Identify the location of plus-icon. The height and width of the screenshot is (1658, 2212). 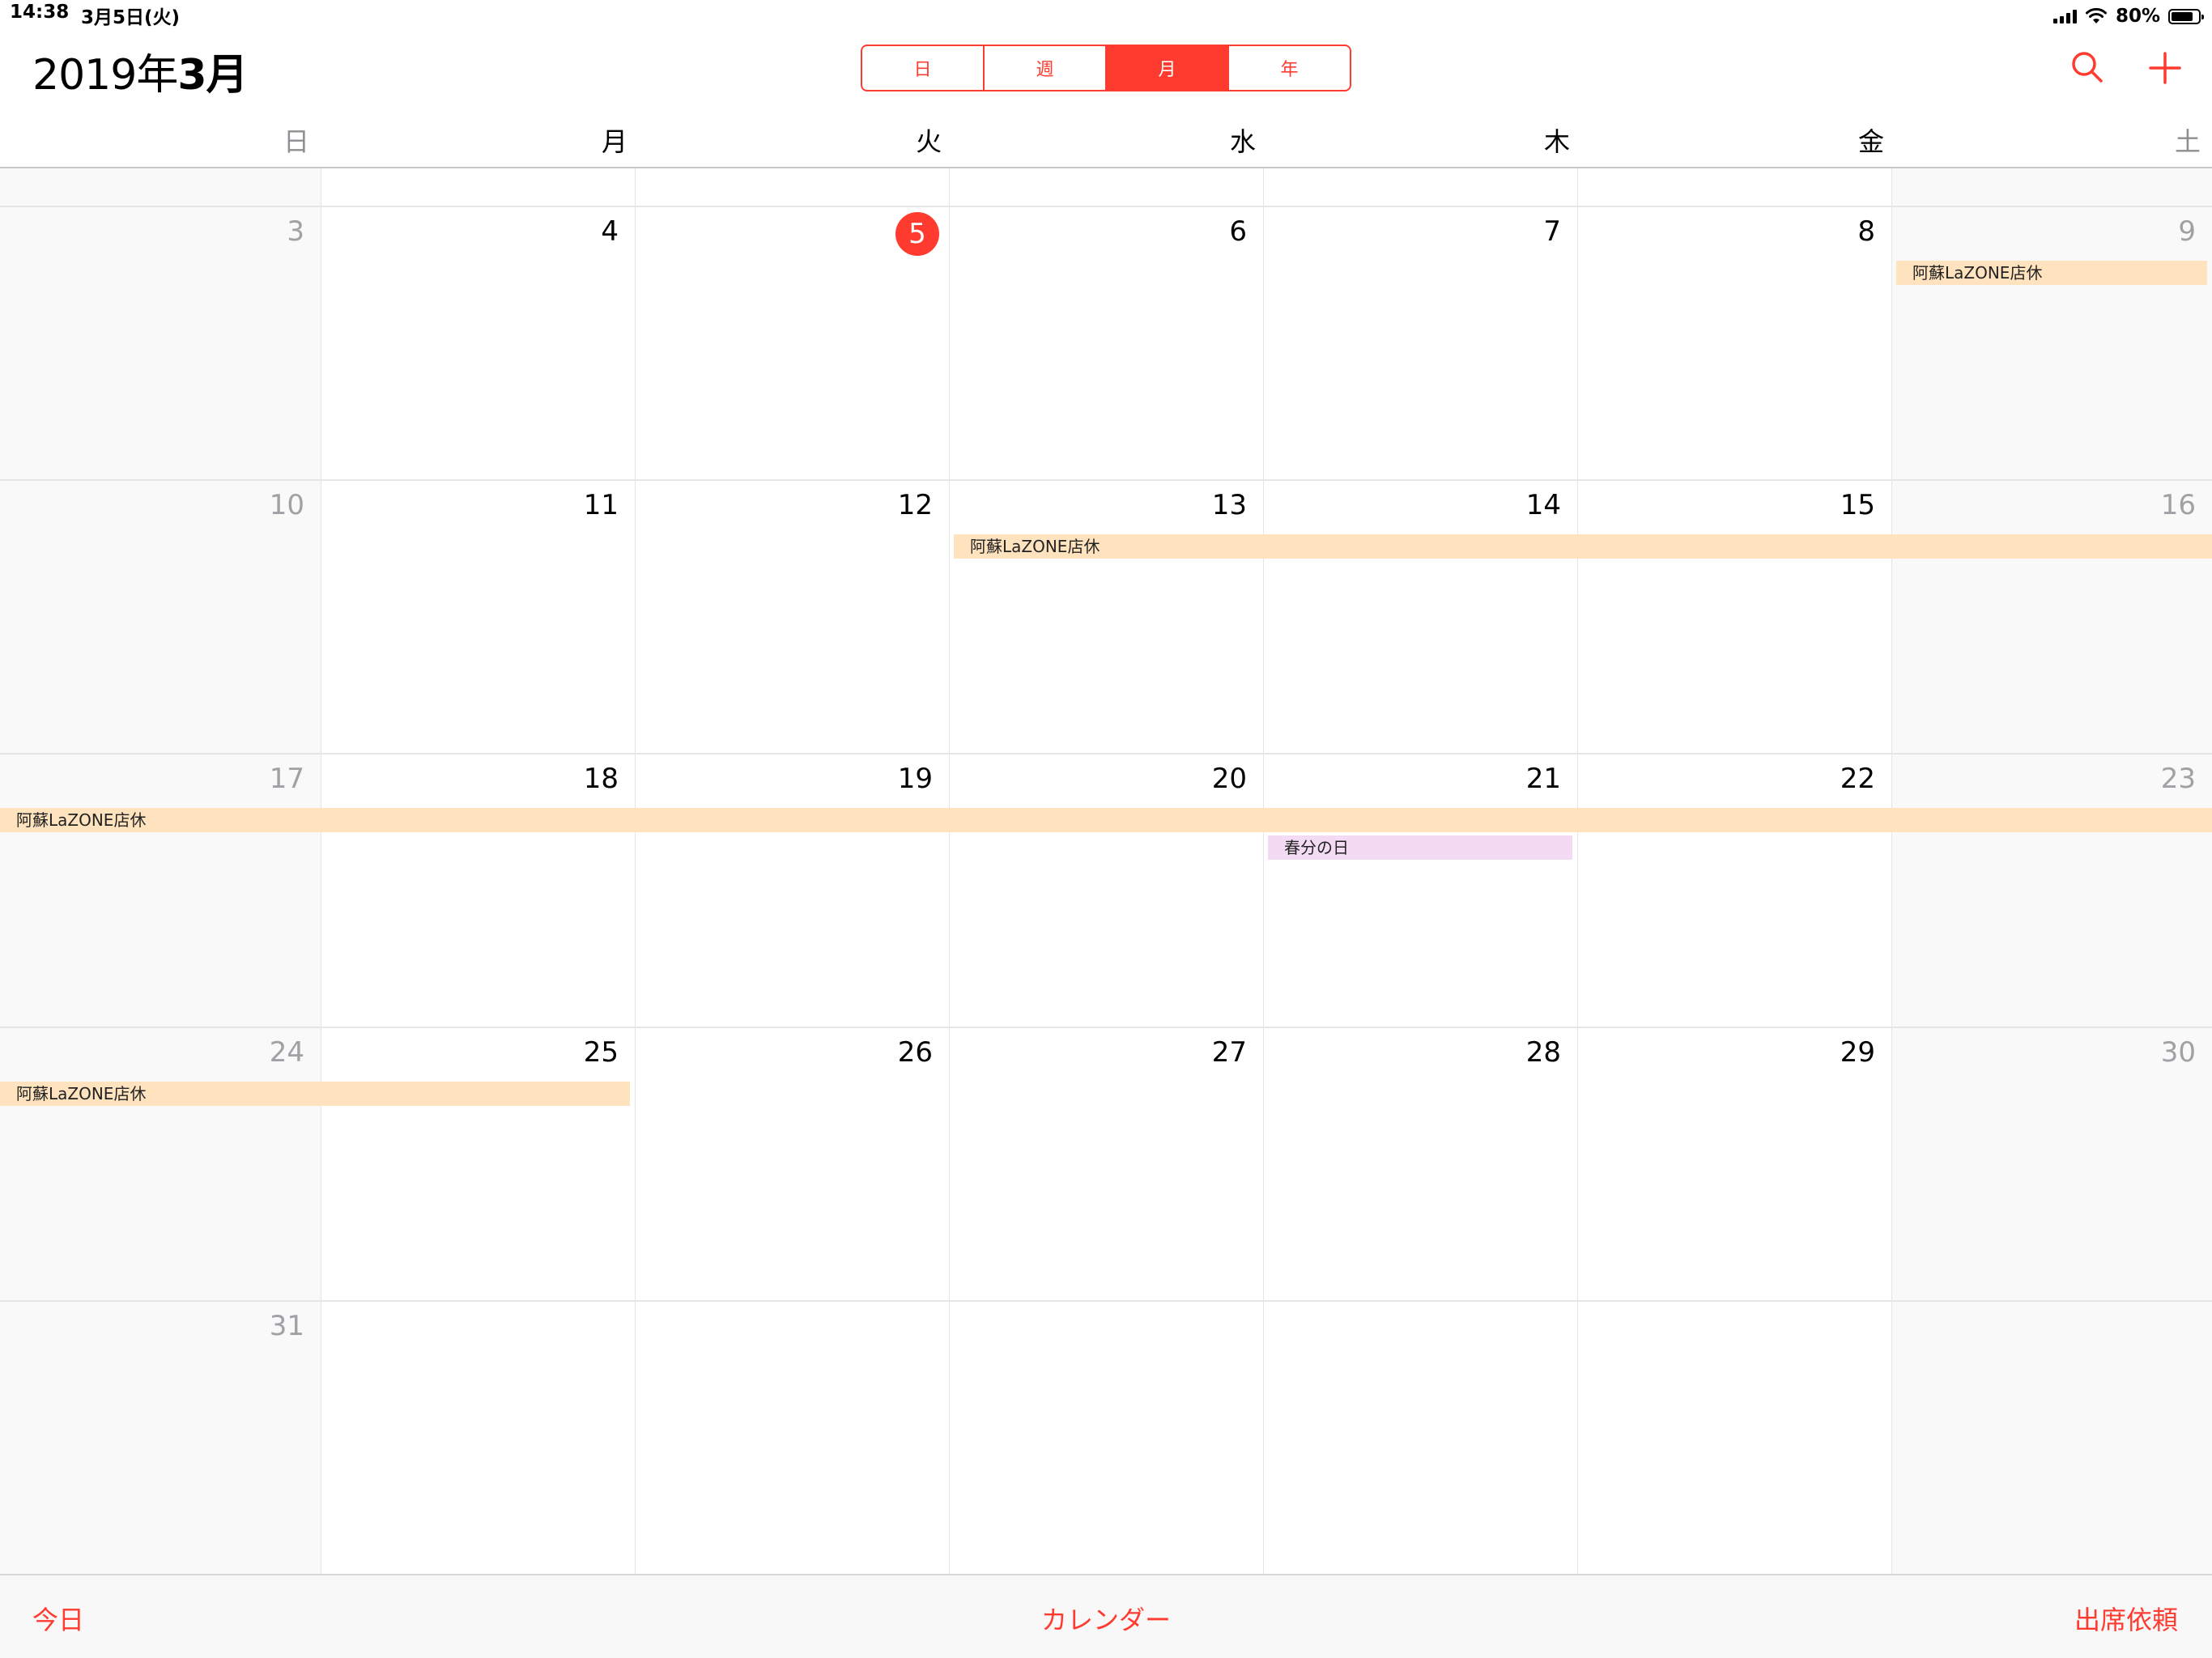
(2165, 68).